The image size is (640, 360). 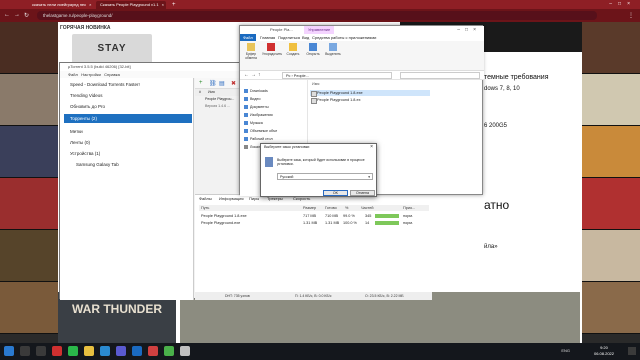 What do you see at coordinates (331, 208) in the screenshot?
I see `col-done: Готово` at bounding box center [331, 208].